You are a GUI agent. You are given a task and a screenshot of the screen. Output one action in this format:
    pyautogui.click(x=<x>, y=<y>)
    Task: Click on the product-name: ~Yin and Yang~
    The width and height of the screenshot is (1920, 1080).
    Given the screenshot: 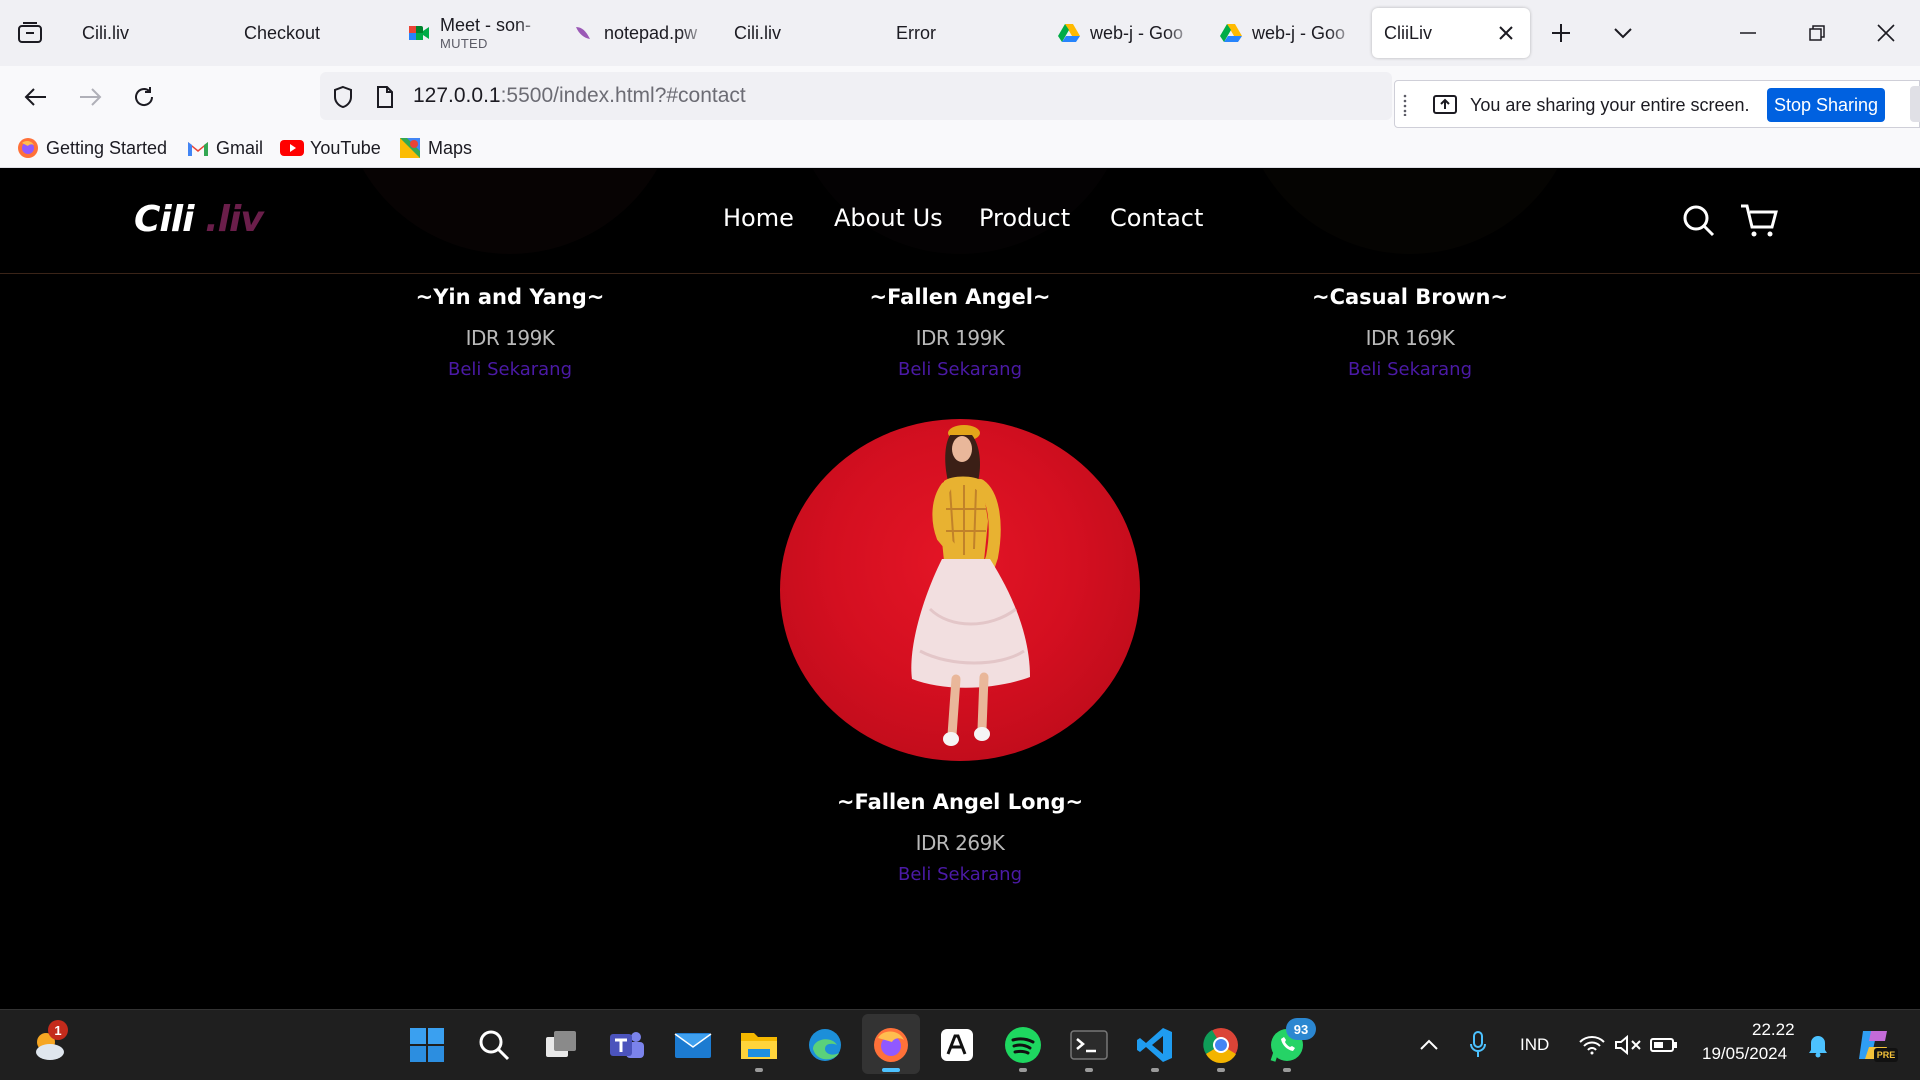 What is the action you would take?
    pyautogui.click(x=510, y=297)
    